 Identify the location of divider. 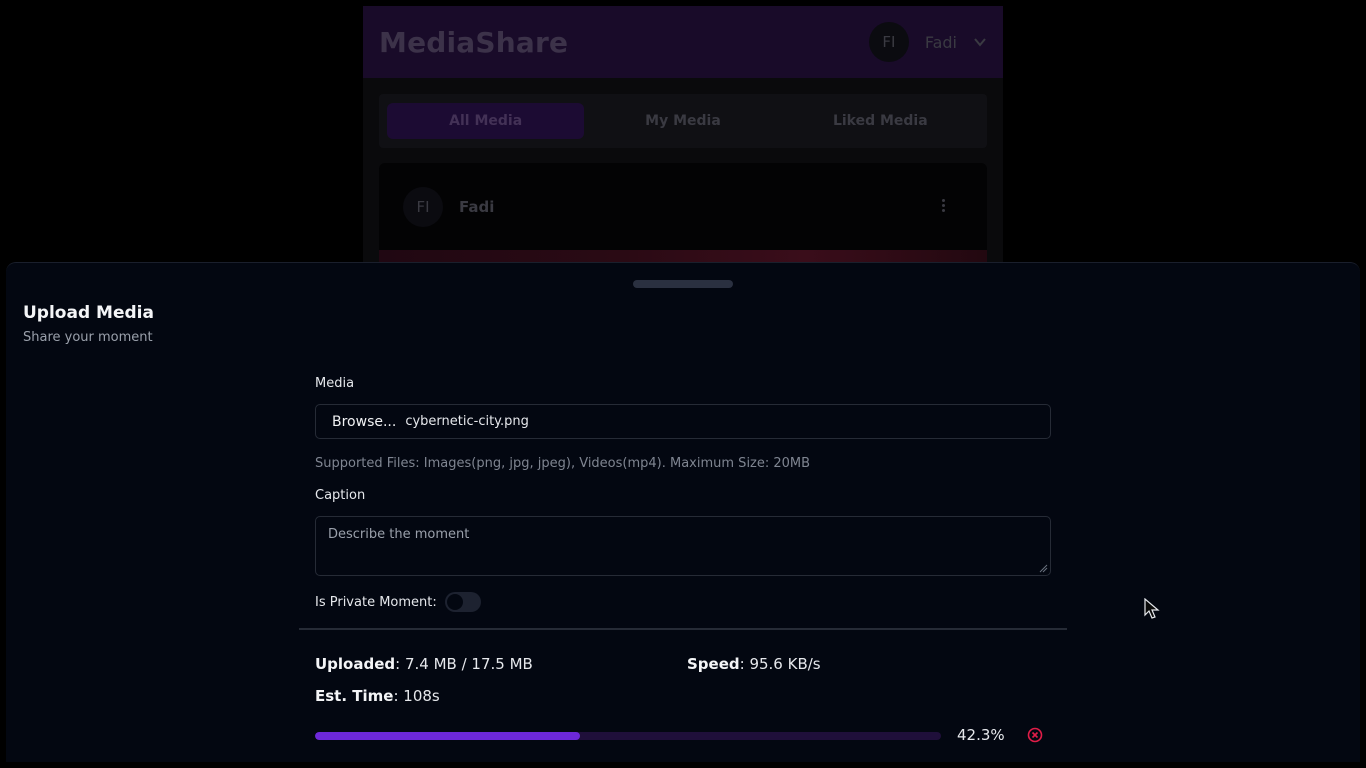
(683, 629).